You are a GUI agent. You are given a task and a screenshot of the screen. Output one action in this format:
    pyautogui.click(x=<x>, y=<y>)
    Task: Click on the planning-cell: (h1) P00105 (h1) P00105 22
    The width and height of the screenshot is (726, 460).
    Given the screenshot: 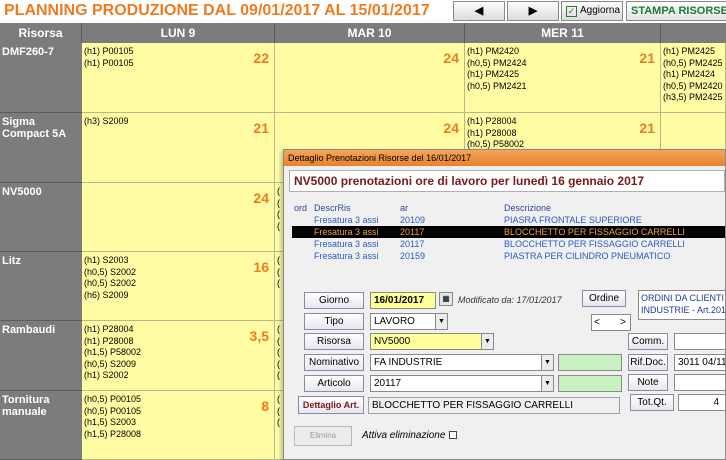 What is the action you would take?
    pyautogui.click(x=178, y=78)
    